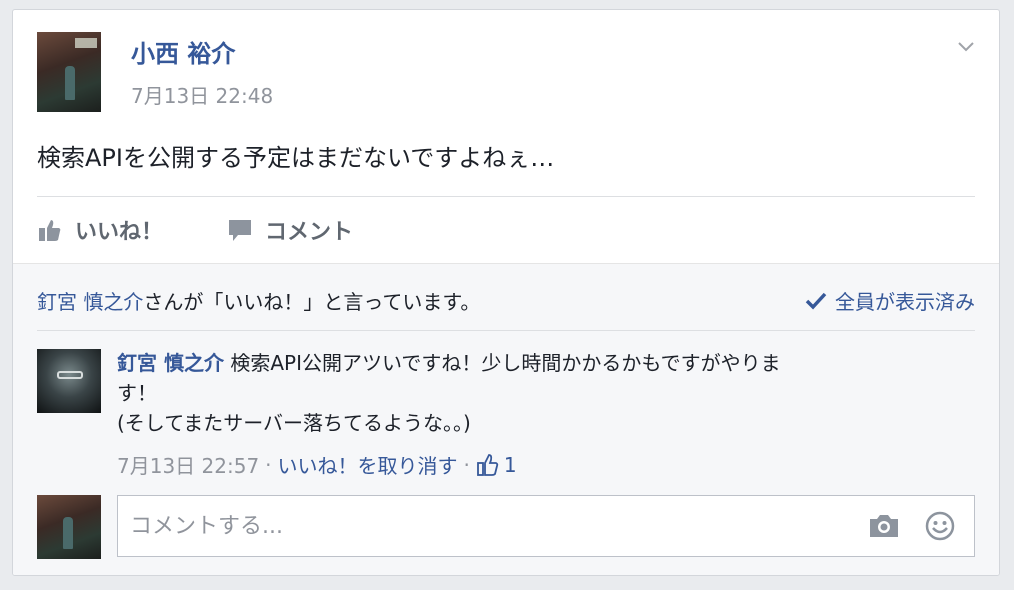  I want to click on commenter-name: 釘宮 慎之介, so click(170, 363).